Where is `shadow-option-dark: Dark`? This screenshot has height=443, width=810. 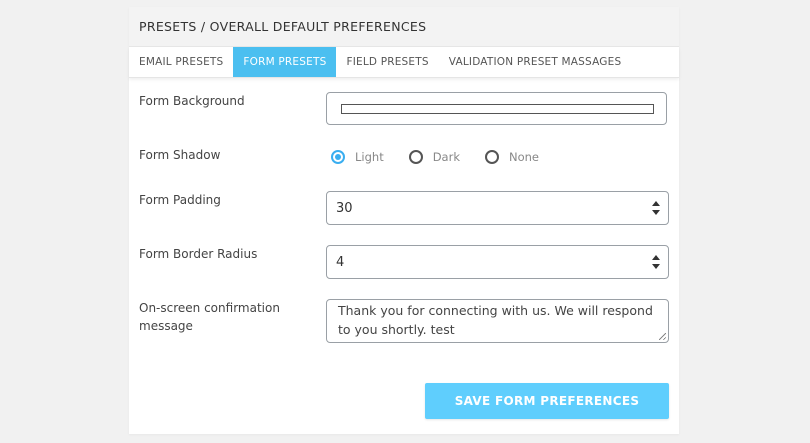
shadow-option-dark: Dark is located at coordinates (434, 157).